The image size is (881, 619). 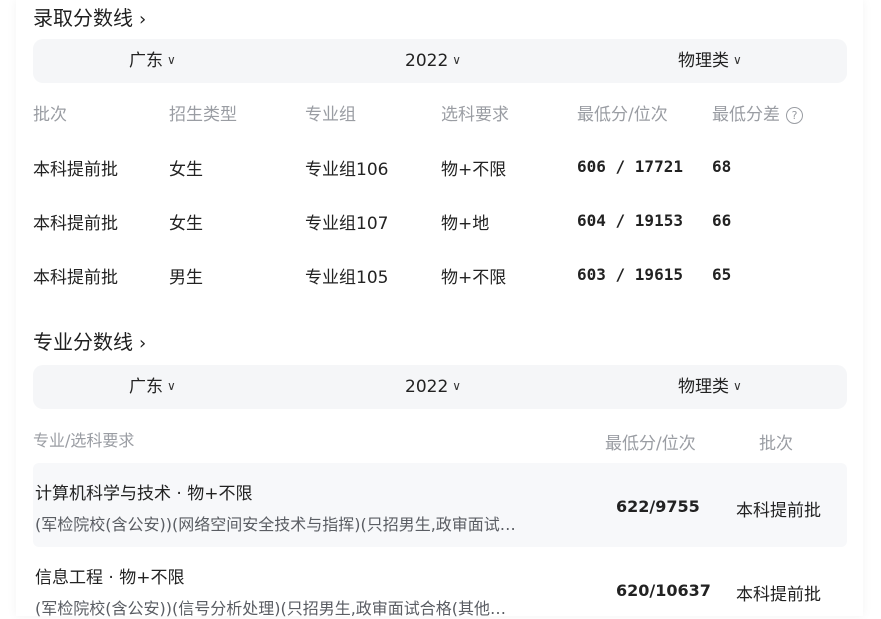 I want to click on major-filter-bar: 广东 ∨ 2022 ∨ 物理类 ∨, so click(x=440, y=387).